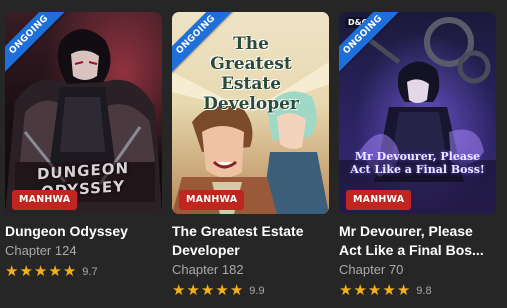 Image resolution: width=507 pixels, height=308 pixels. What do you see at coordinates (251, 74) in the screenshot?
I see `cover-title-text: The Greatest Estate Developer` at bounding box center [251, 74].